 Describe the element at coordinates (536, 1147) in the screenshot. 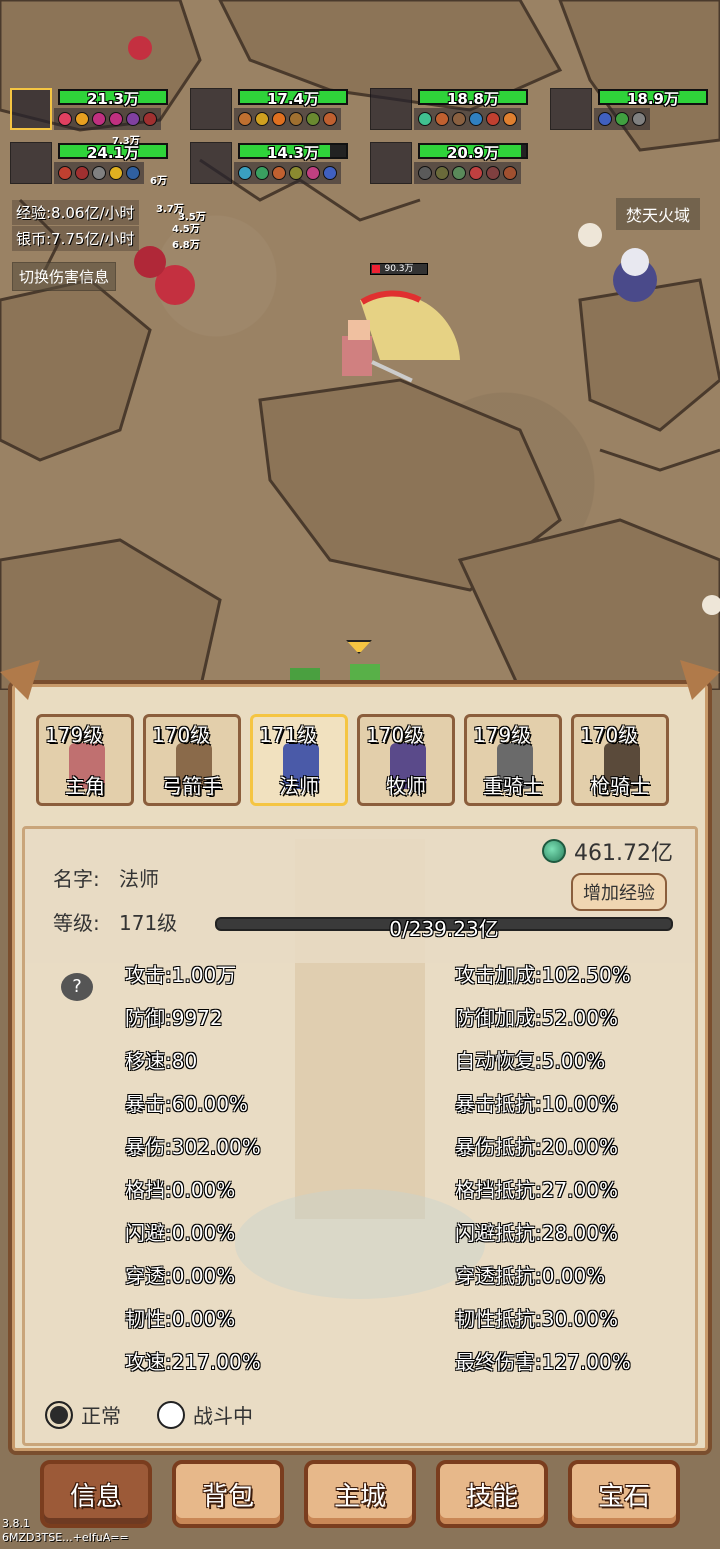

I see `stat-crit-damage-resist: 暴伤抵抗:20.00%` at that location.